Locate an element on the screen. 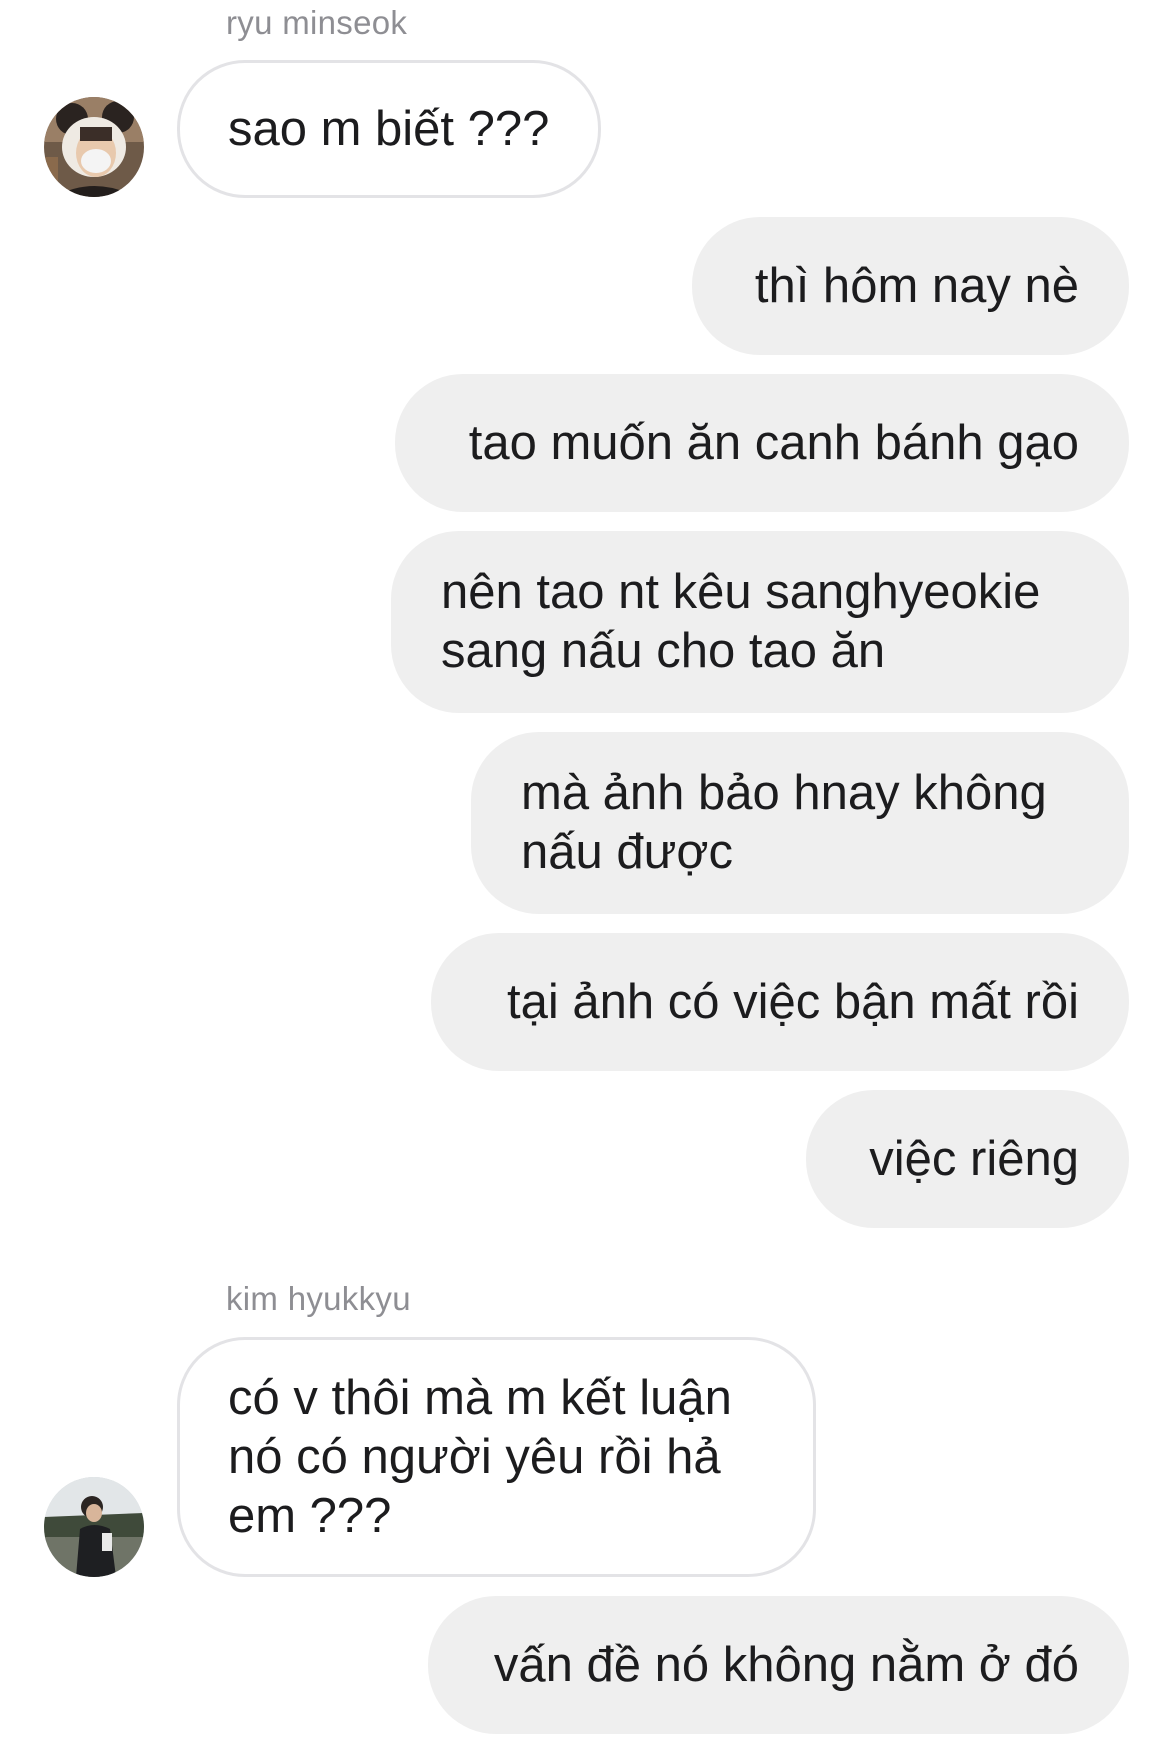 The width and height of the screenshot is (1170, 1738). message-bubble-outgoing: vấn đề nó không nằm ở đó is located at coordinates (778, 1665).